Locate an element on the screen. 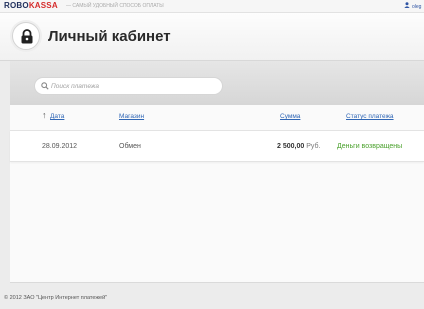 This screenshot has height=309, width=424. tagline: — САМЫЙ УДОБНЫЙ СПОСОБ ОПЛАТЫ is located at coordinates (115, 6).